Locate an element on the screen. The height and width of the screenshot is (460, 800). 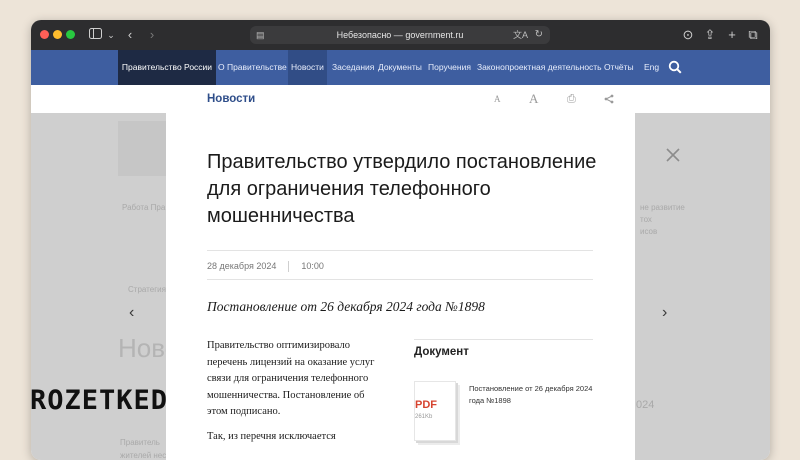
bg-snippet: тох is located at coordinates (646, 219).